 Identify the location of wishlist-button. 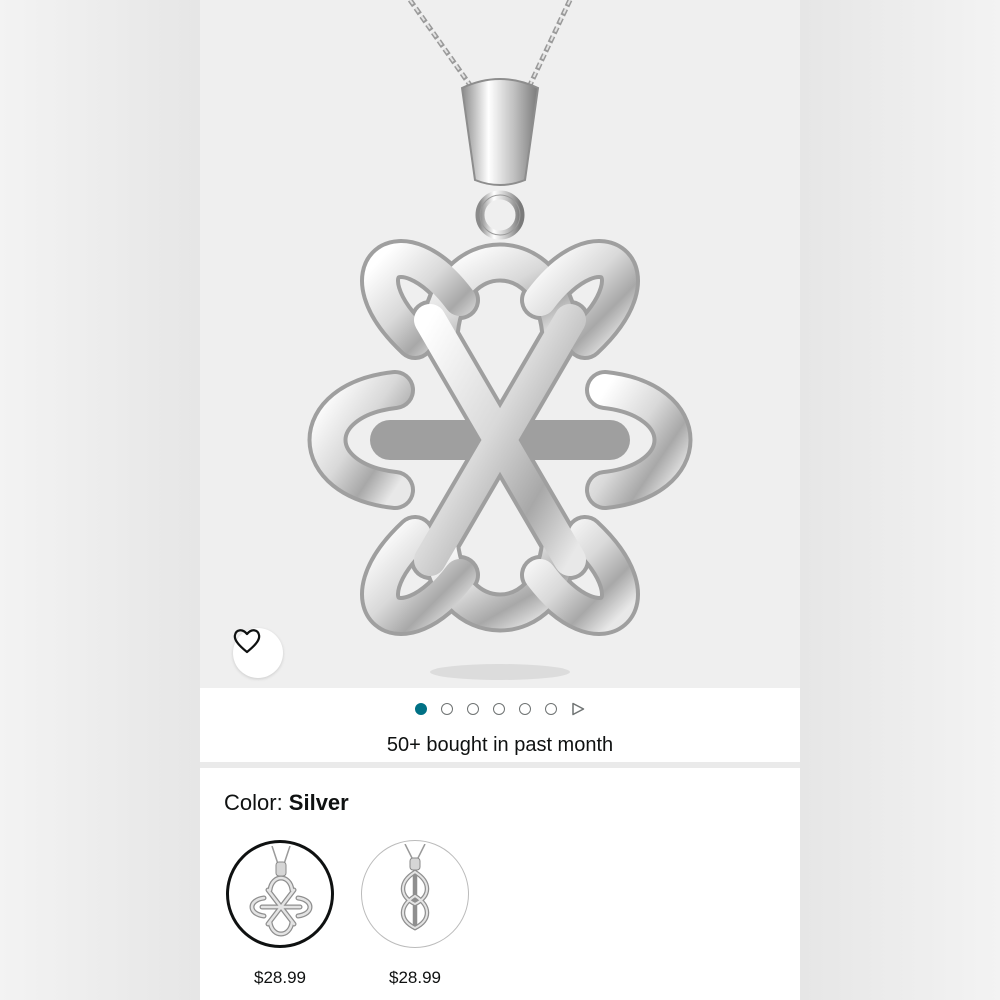
(258, 653).